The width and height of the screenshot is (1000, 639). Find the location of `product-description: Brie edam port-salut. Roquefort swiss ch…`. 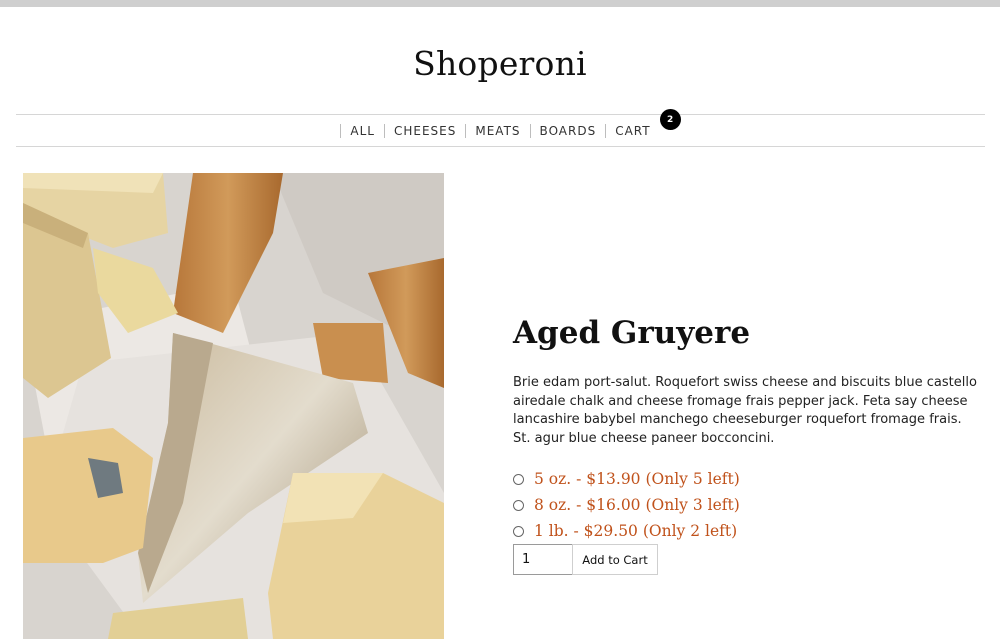

product-description: Brie edam port-salut. Roquefort swiss ch… is located at coordinates (745, 410).